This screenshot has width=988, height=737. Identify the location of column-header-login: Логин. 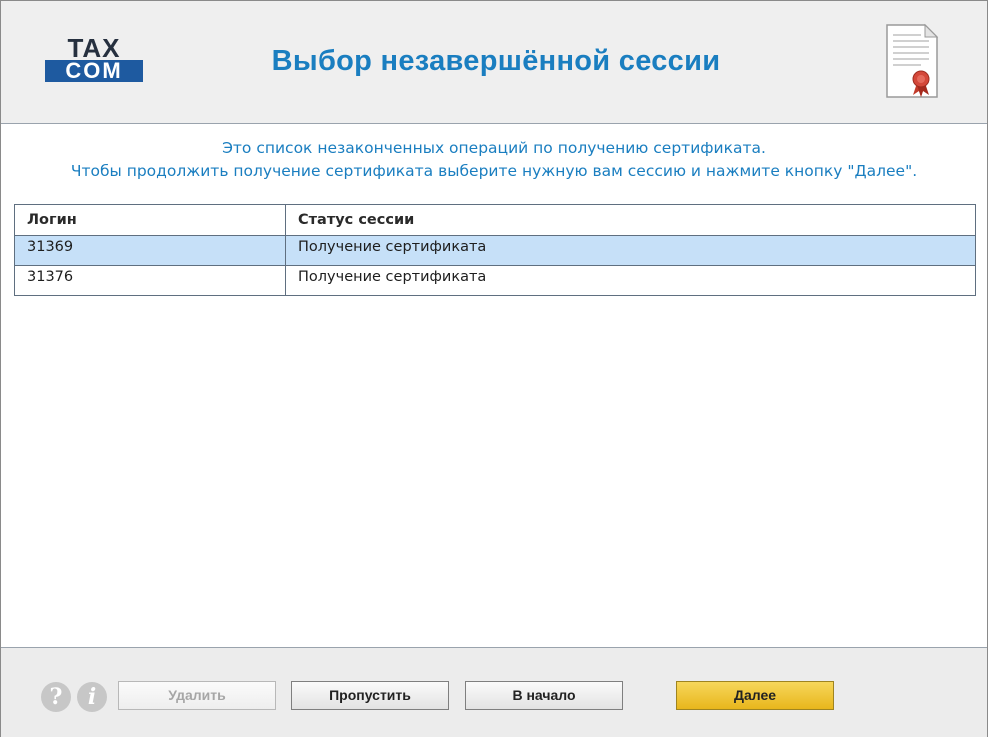
(150, 220).